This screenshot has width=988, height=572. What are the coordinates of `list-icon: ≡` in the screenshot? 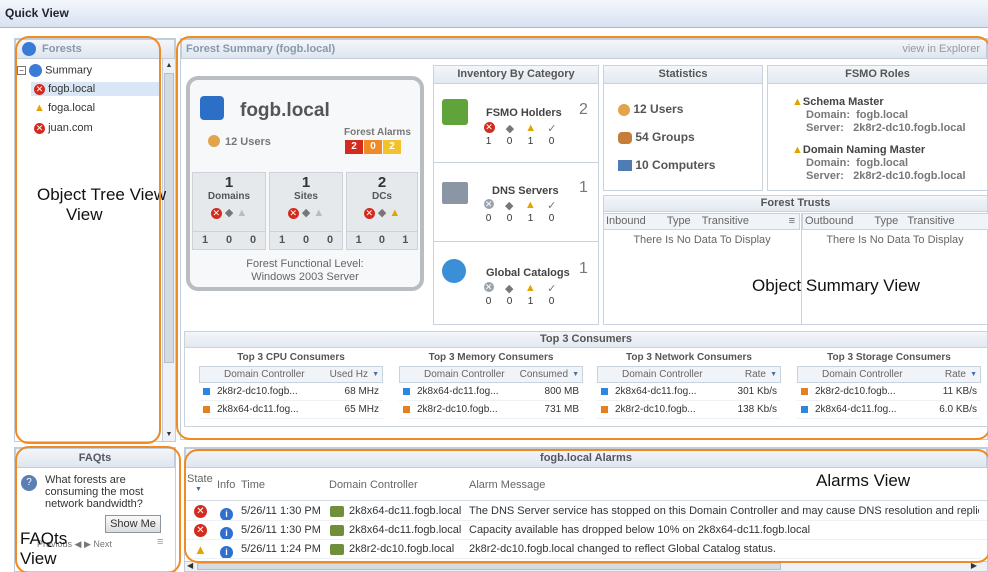 It's located at (160, 542).